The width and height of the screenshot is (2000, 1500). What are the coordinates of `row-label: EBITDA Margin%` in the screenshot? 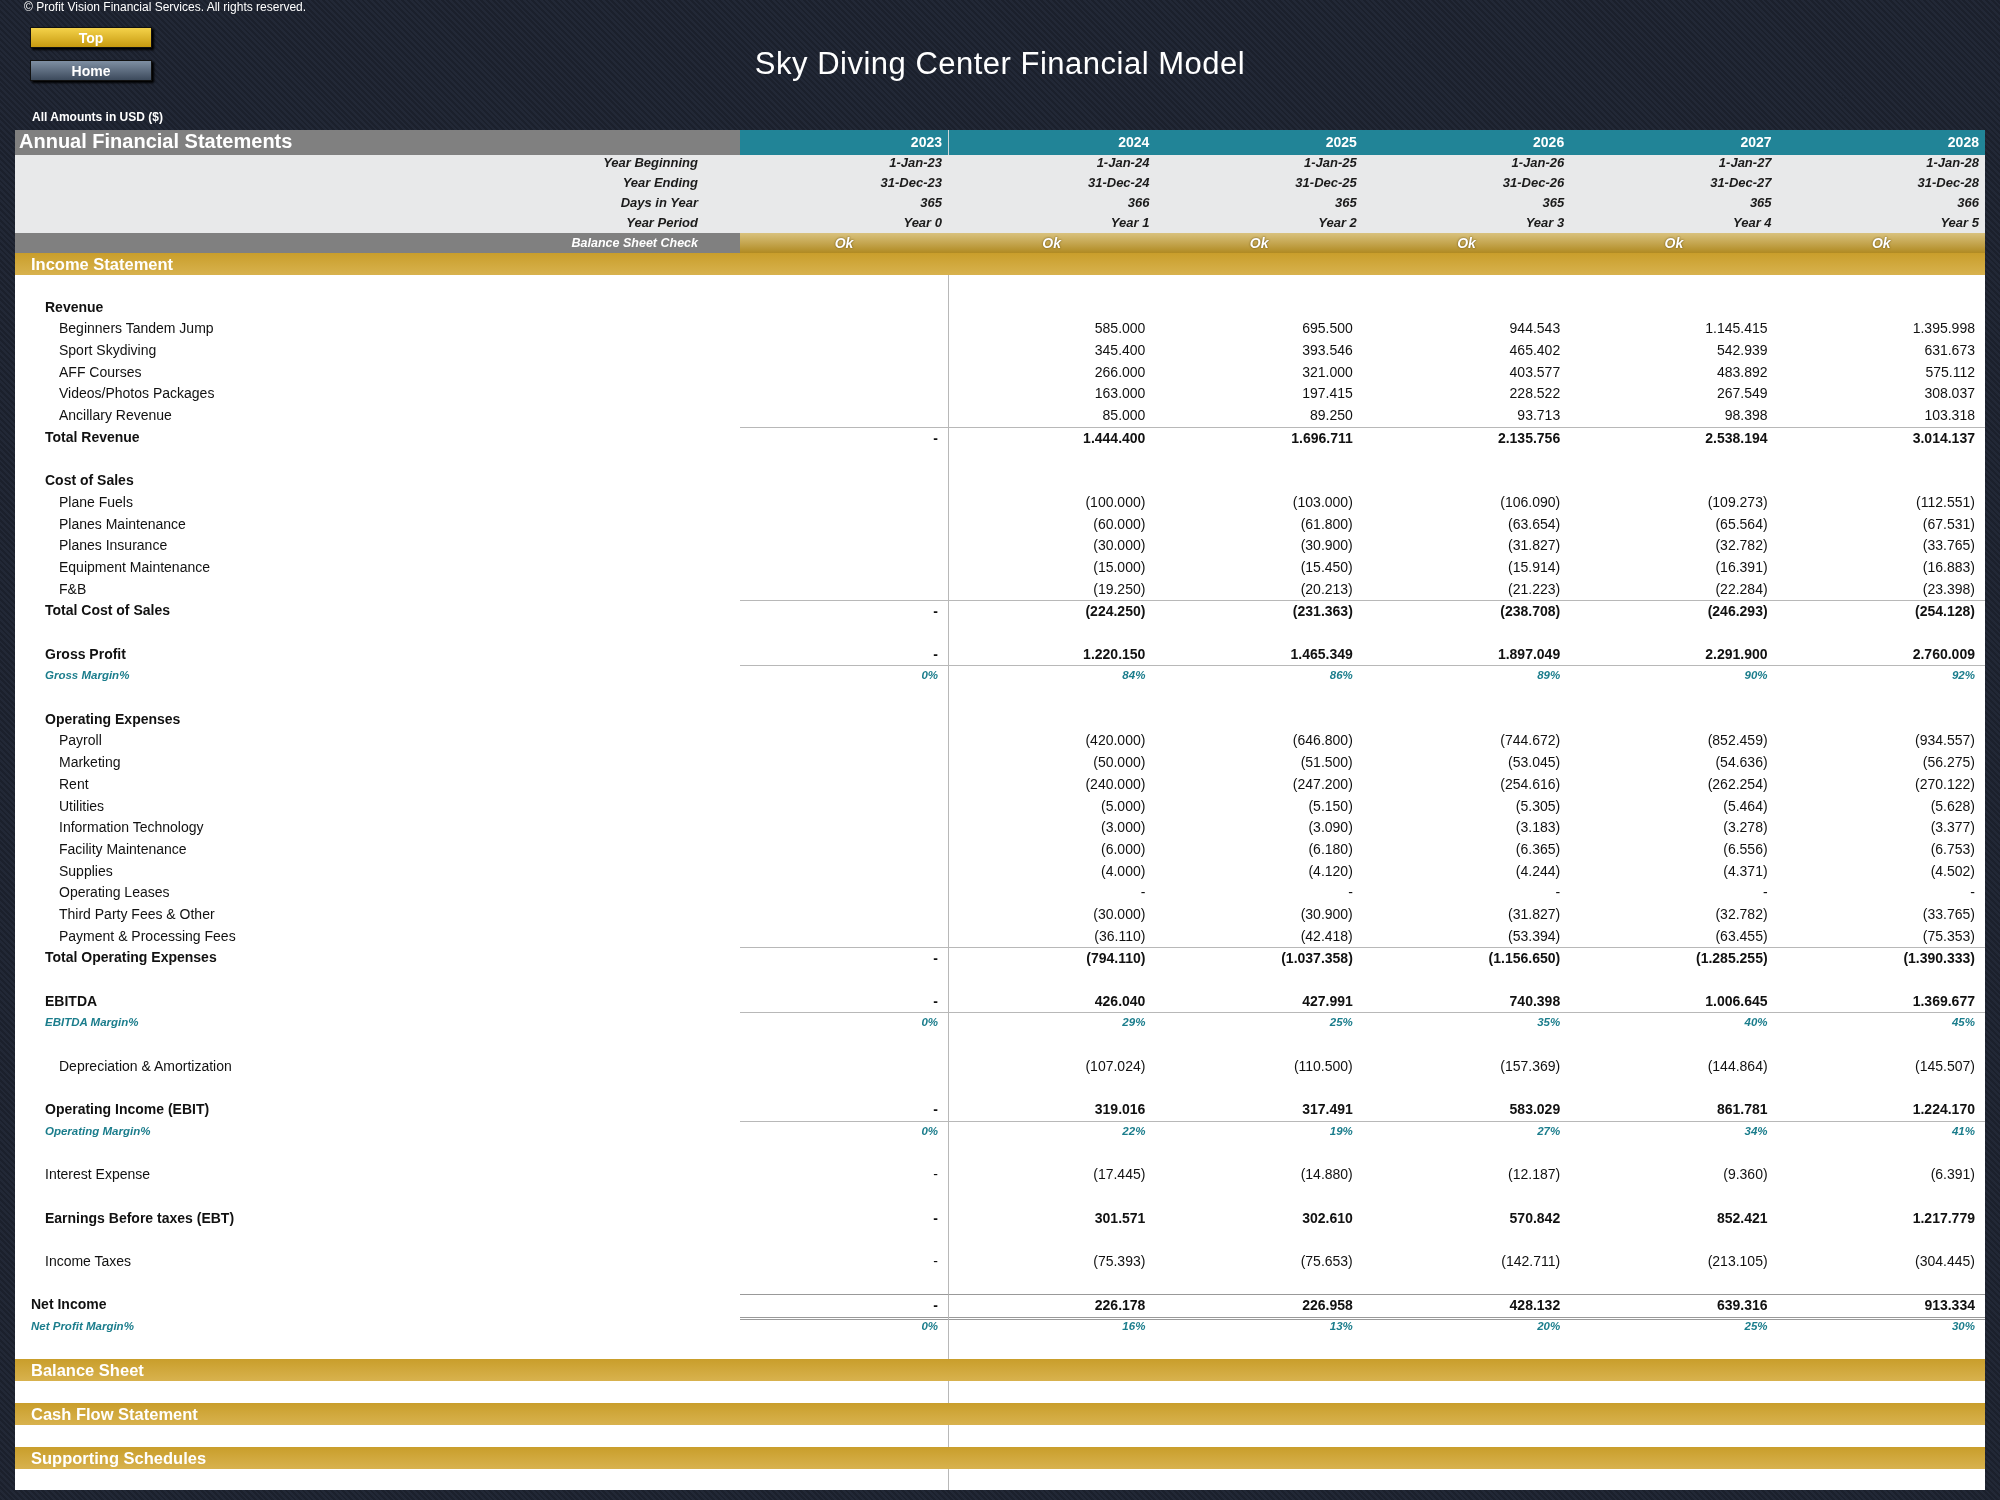 It's located at (92, 1022).